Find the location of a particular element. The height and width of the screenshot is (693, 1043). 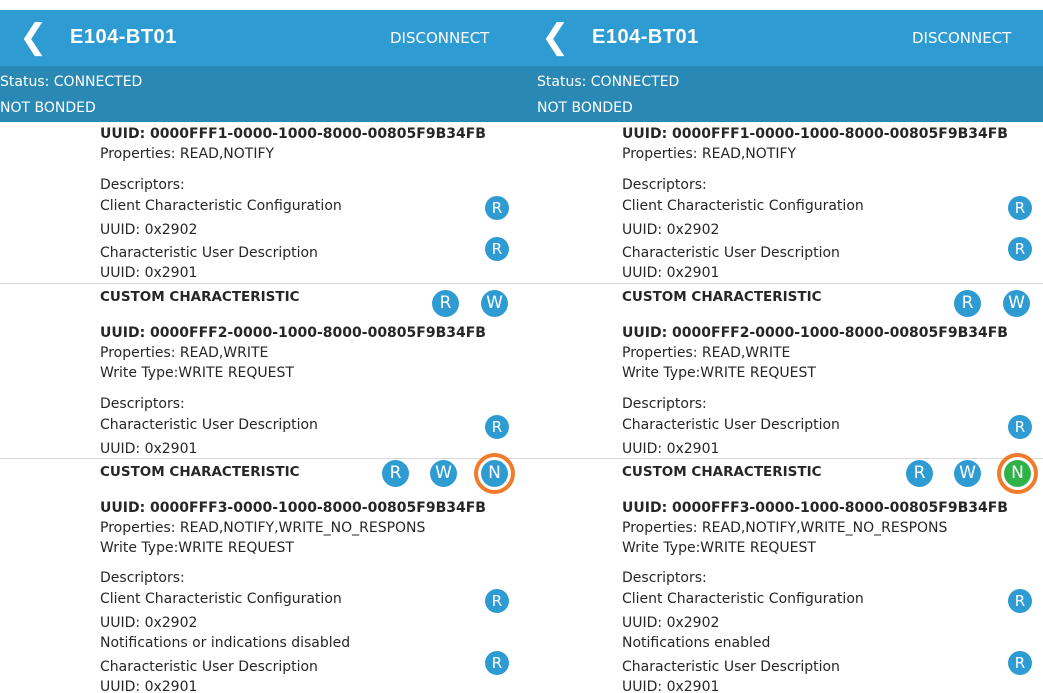

notification-status: Notifications enabled is located at coordinates (696, 643).